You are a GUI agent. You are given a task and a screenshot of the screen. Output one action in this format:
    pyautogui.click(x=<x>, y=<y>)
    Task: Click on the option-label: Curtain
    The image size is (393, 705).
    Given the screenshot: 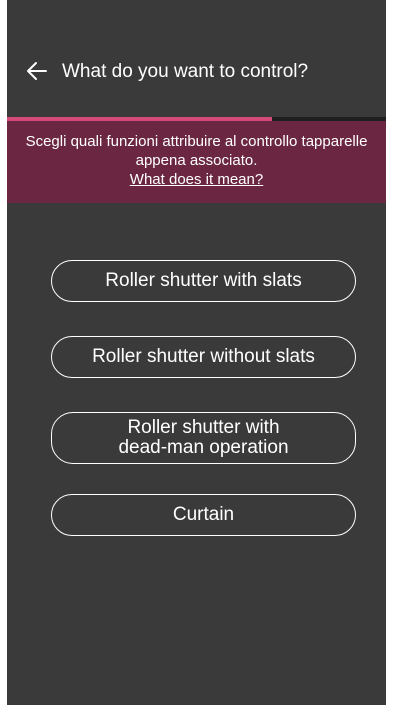 What is the action you would take?
    pyautogui.click(x=203, y=514)
    